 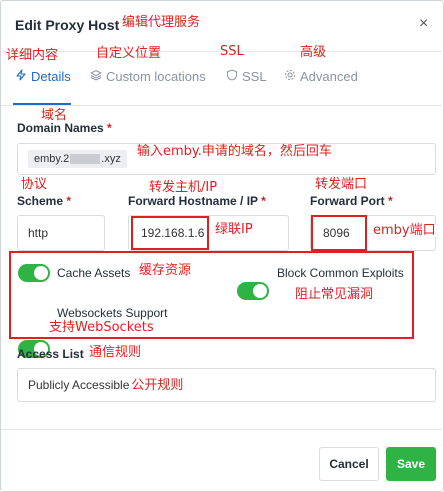 What do you see at coordinates (253, 291) in the screenshot?
I see `block-exploits-toggle` at bounding box center [253, 291].